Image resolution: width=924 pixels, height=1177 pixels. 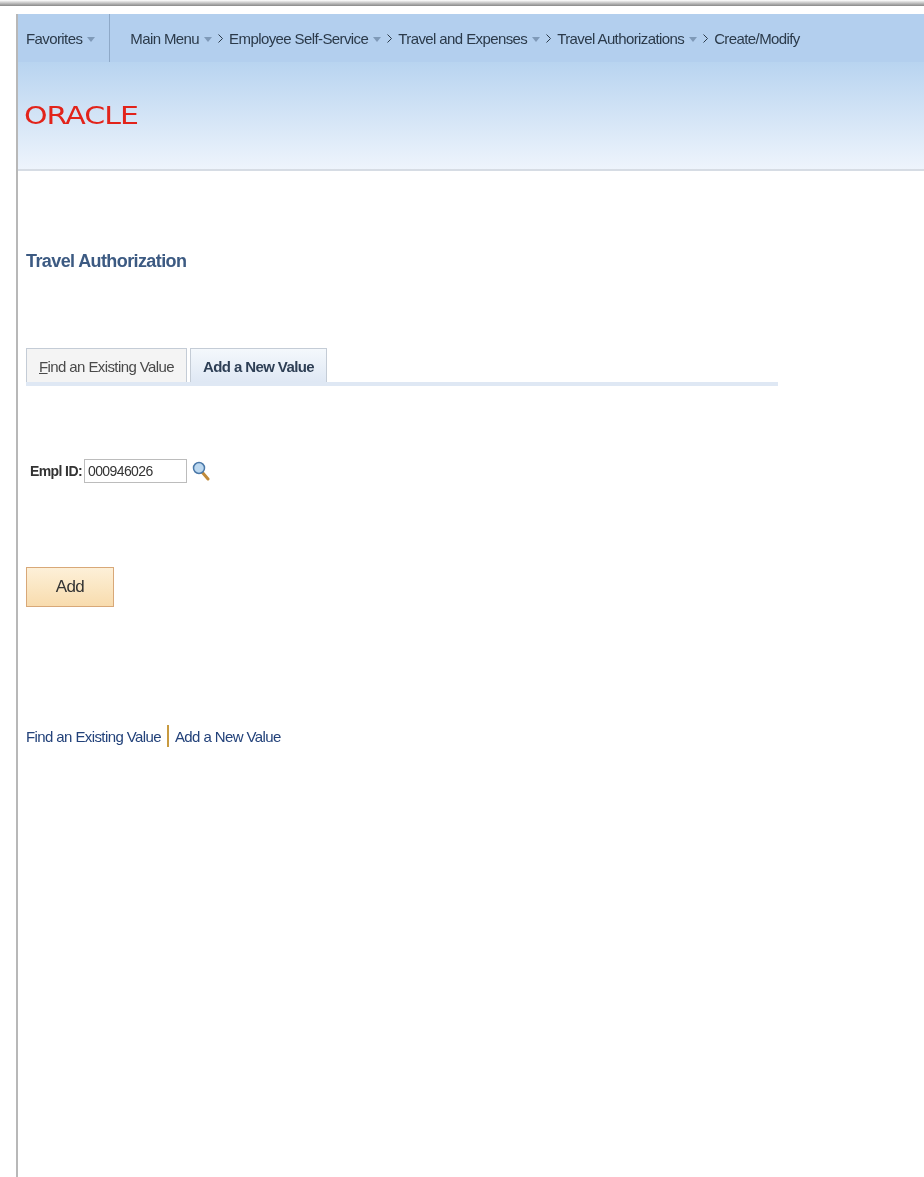 What do you see at coordinates (627, 38) in the screenshot?
I see `breadcrumb-menu: Travel Authorizations` at bounding box center [627, 38].